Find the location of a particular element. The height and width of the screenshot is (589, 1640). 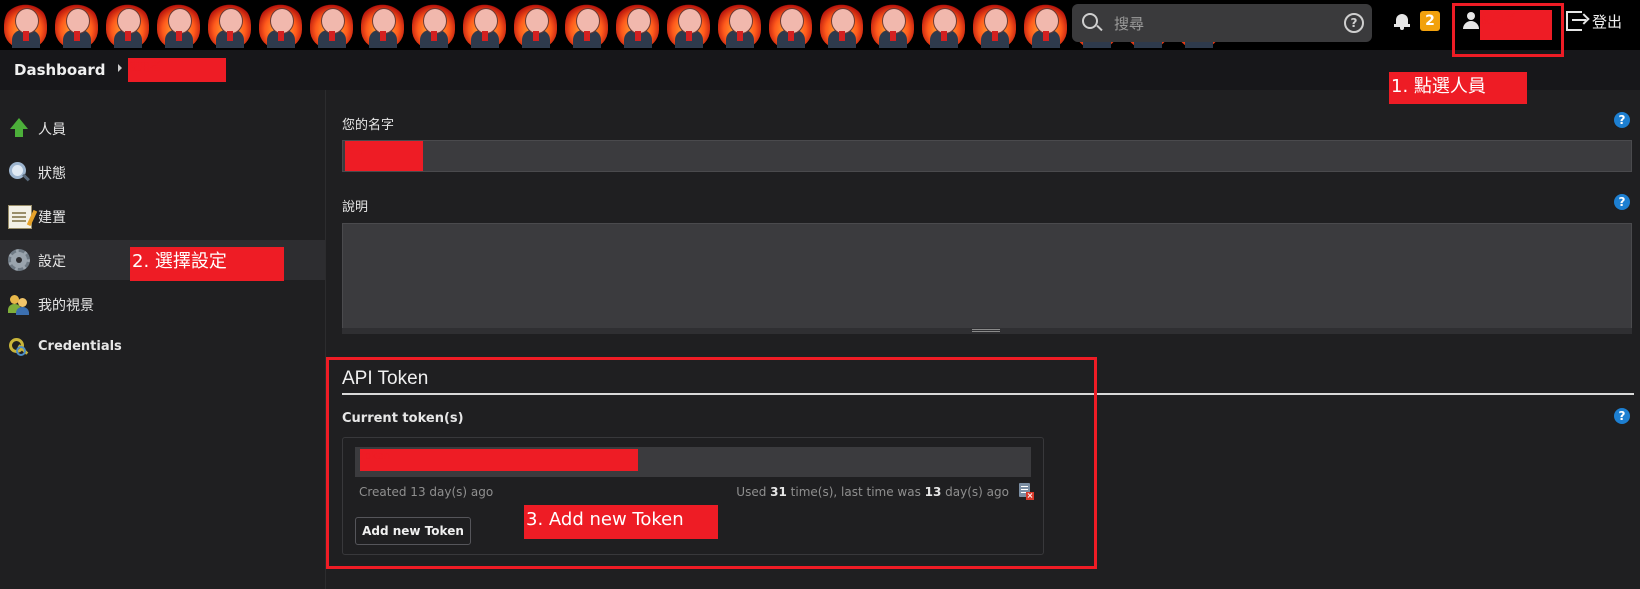

search-icon is located at coordinates (1090, 21).